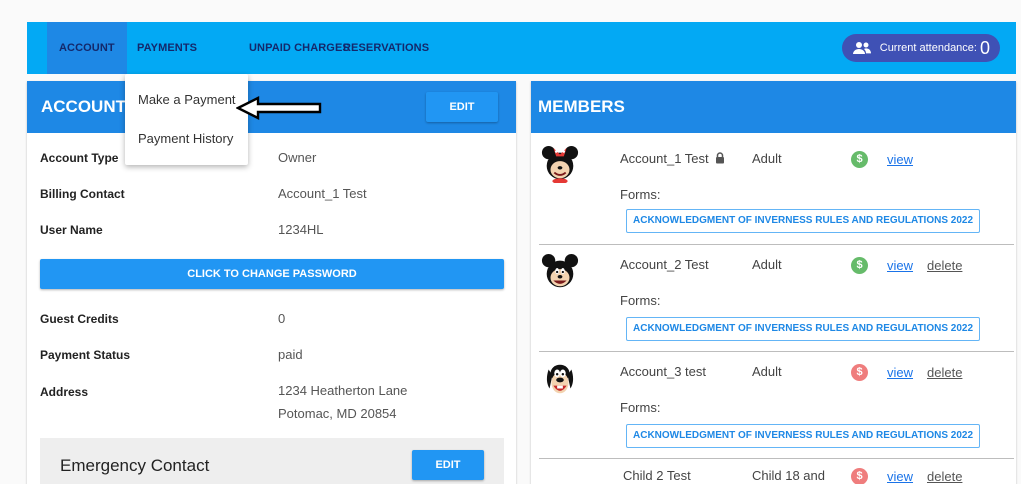 This screenshot has width=1021, height=484. I want to click on guest-credits-value: 0, so click(282, 318).